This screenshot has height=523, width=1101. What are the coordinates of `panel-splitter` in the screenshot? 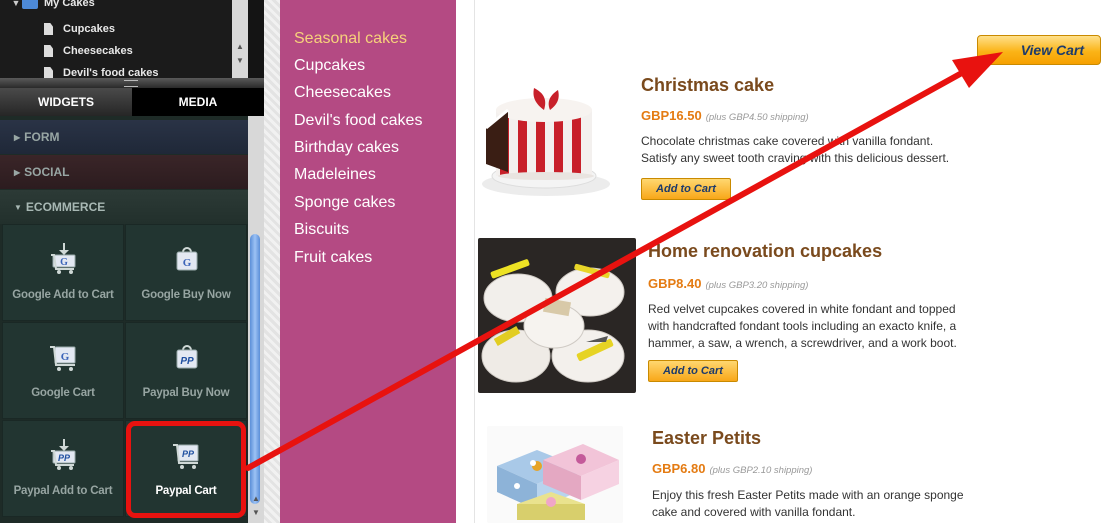 It's located at (132, 83).